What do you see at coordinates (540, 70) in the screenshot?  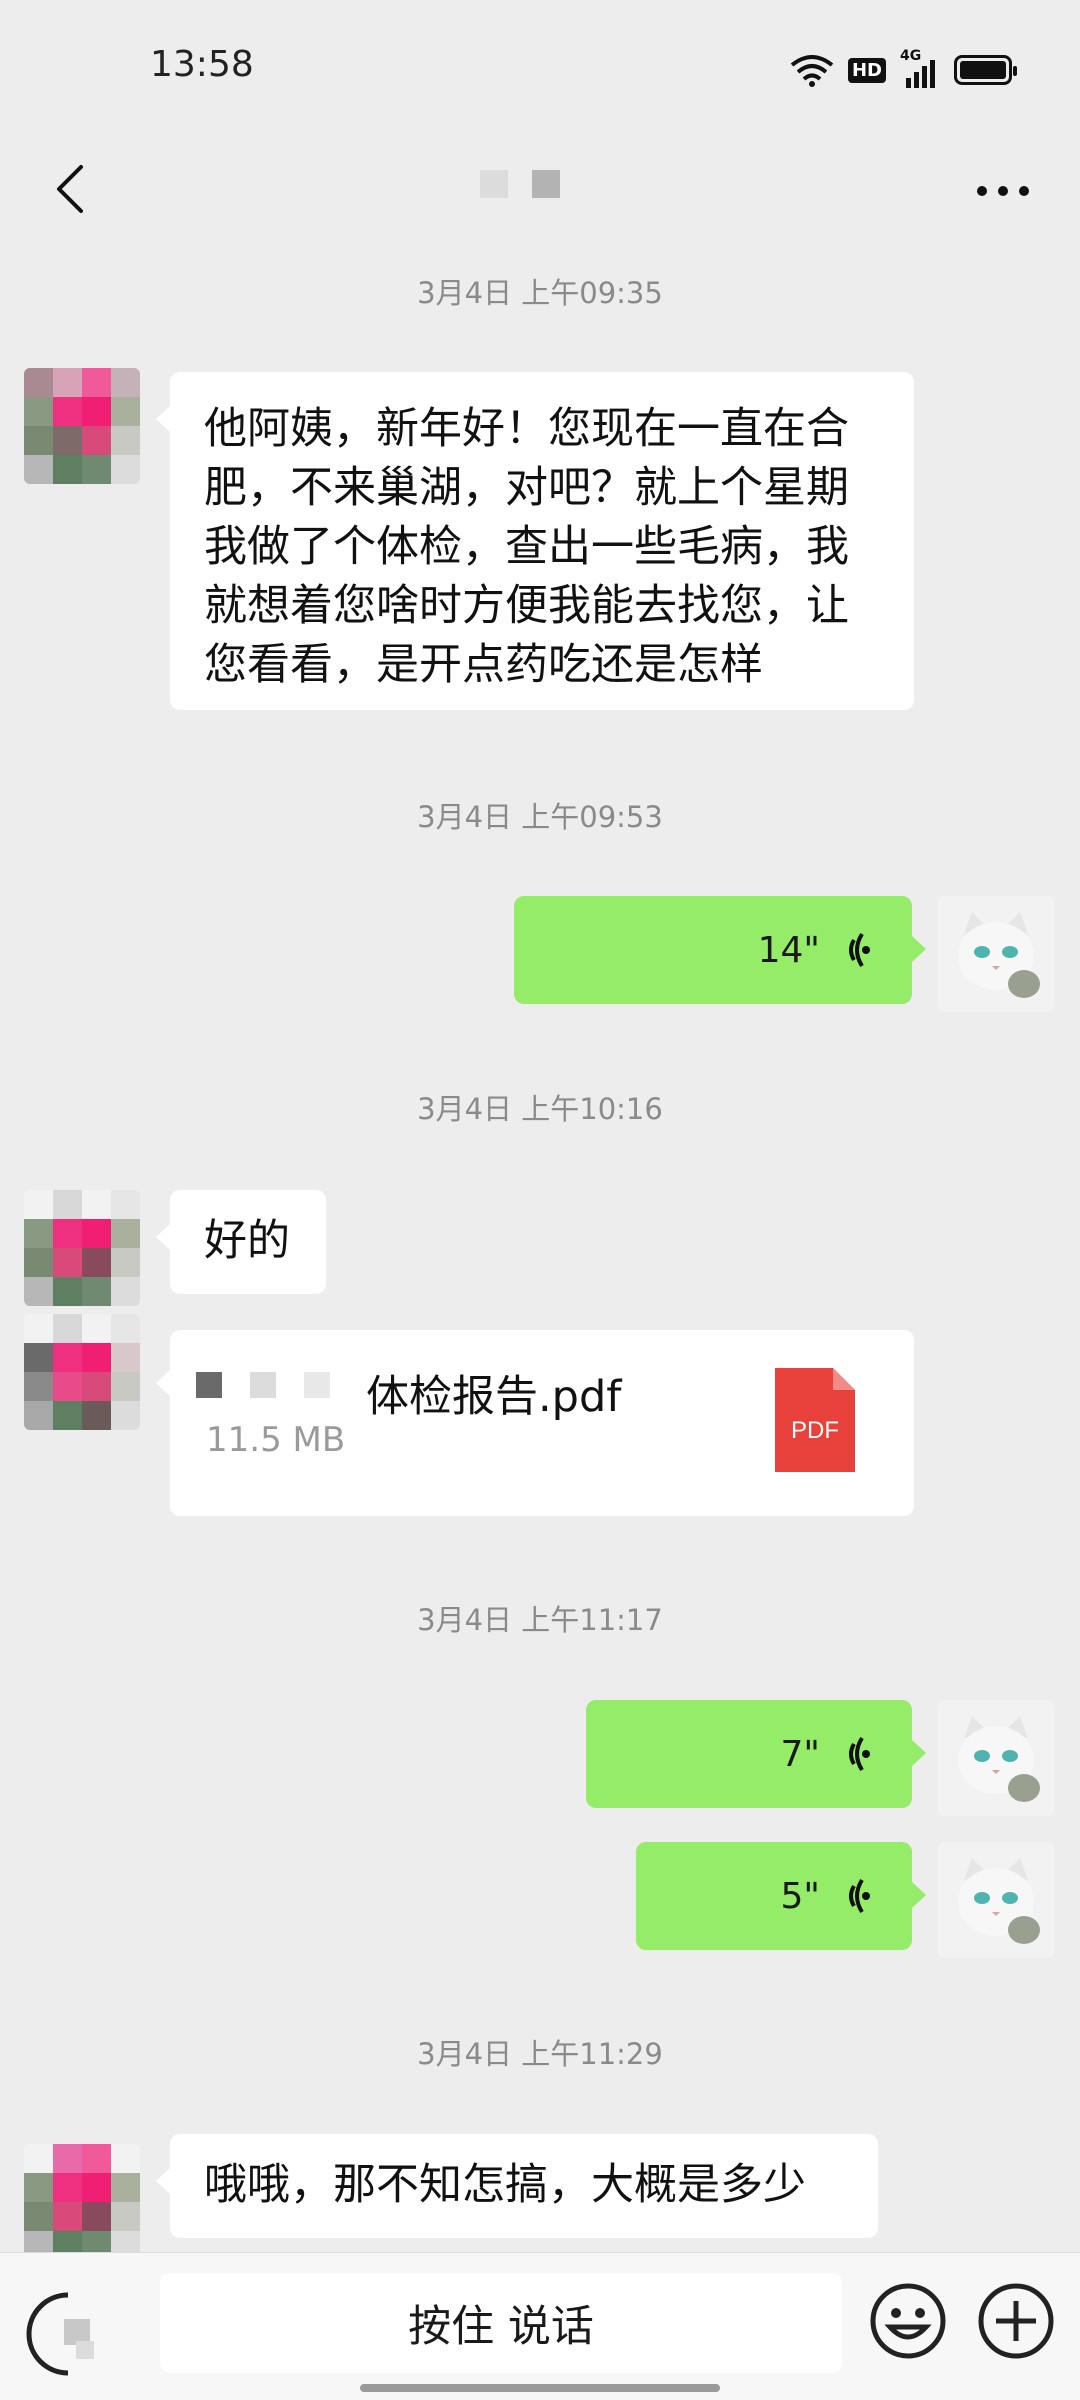 I see `status-bar: 13:58 HD 4G` at bounding box center [540, 70].